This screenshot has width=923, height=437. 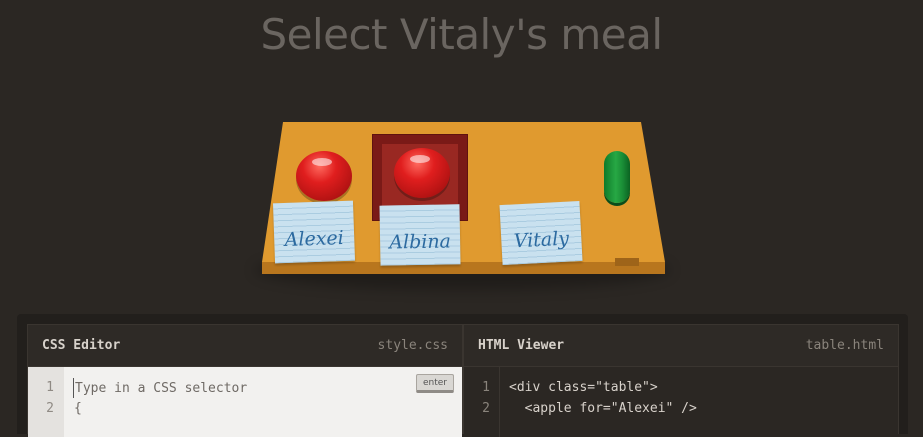 I want to click on name-note-vitaly: Vitaly, so click(x=541, y=233).